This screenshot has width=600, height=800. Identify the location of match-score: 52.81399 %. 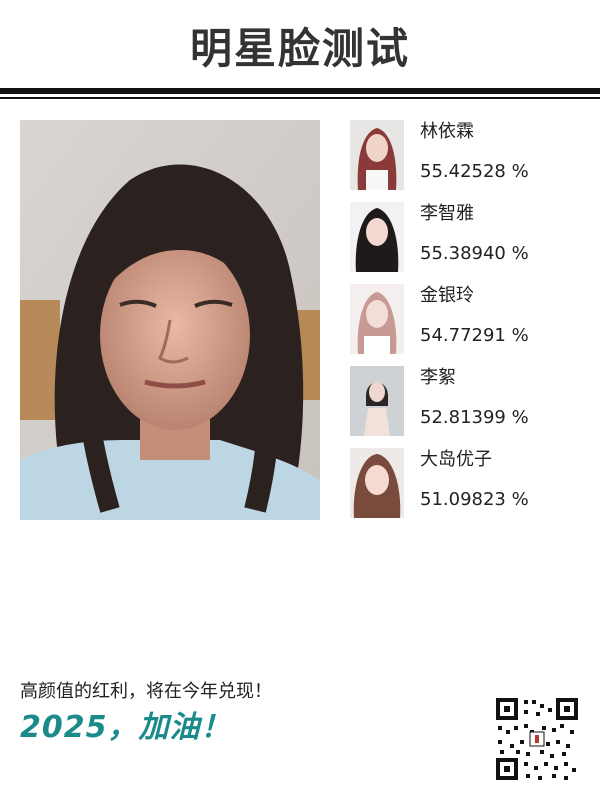
(474, 417).